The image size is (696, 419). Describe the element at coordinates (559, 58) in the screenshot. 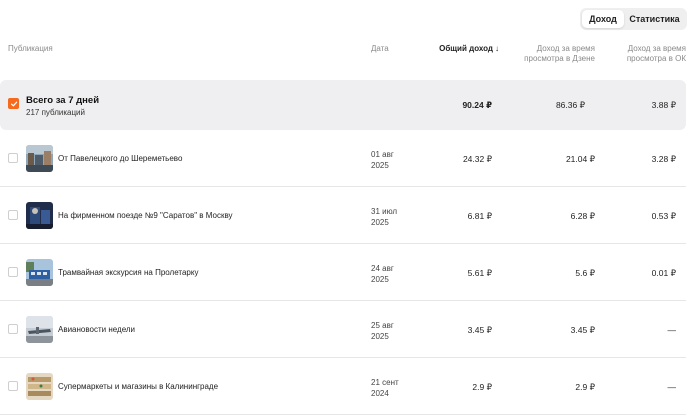

I see `column-header-dzen-line2: просмотра в Дзене` at that location.